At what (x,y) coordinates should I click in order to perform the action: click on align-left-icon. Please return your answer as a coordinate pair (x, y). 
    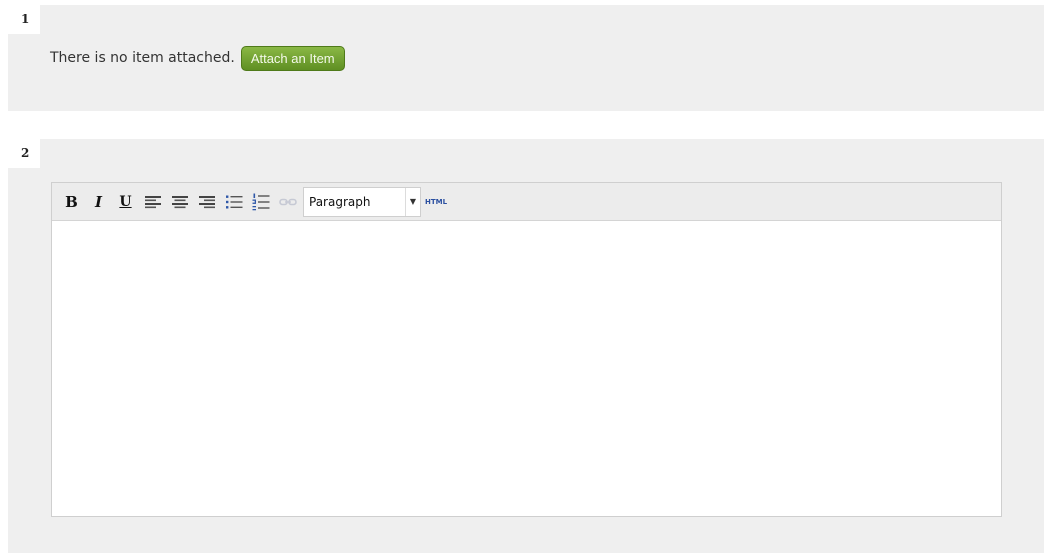
    Looking at the image, I should click on (152, 201).